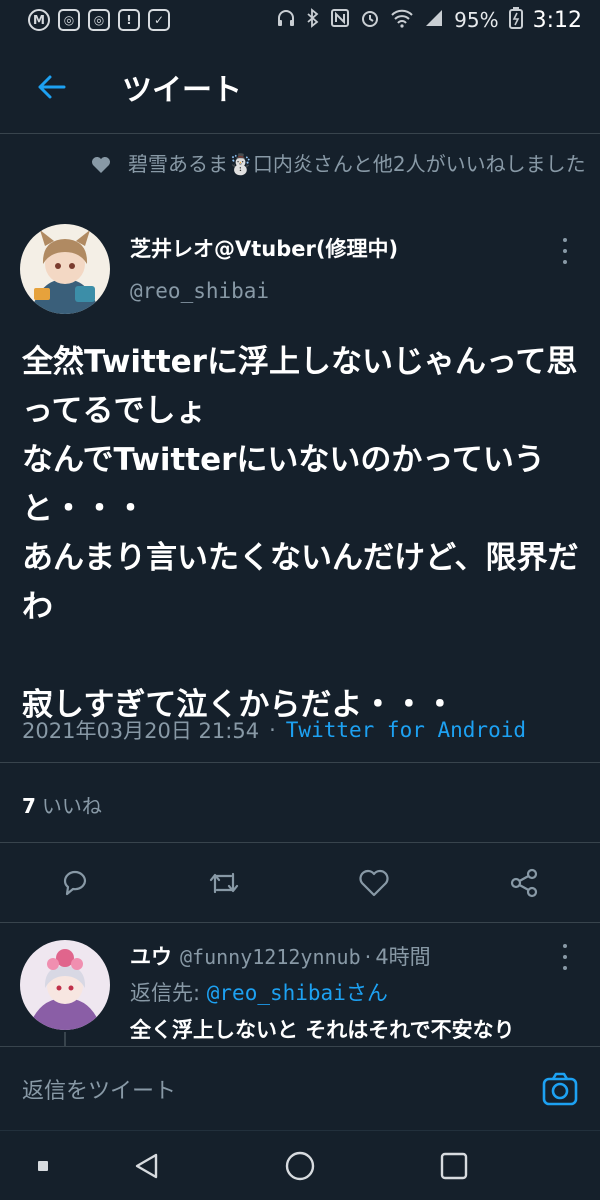  I want to click on nav-back-button, so click(147, 1166).